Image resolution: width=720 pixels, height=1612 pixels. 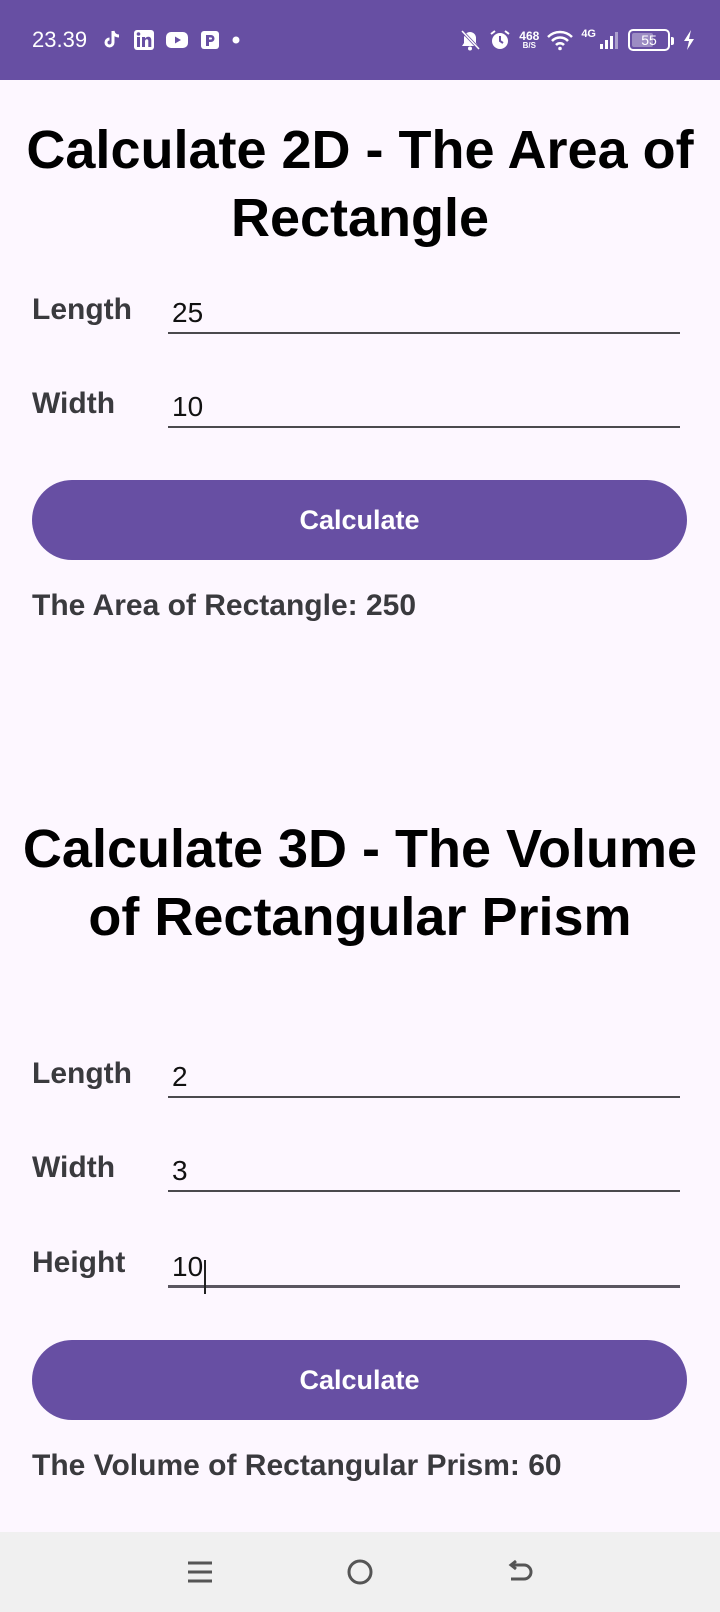 What do you see at coordinates (360, 184) in the screenshot?
I see `section-2d-title: Calculate 2D - The Area of Rectangle` at bounding box center [360, 184].